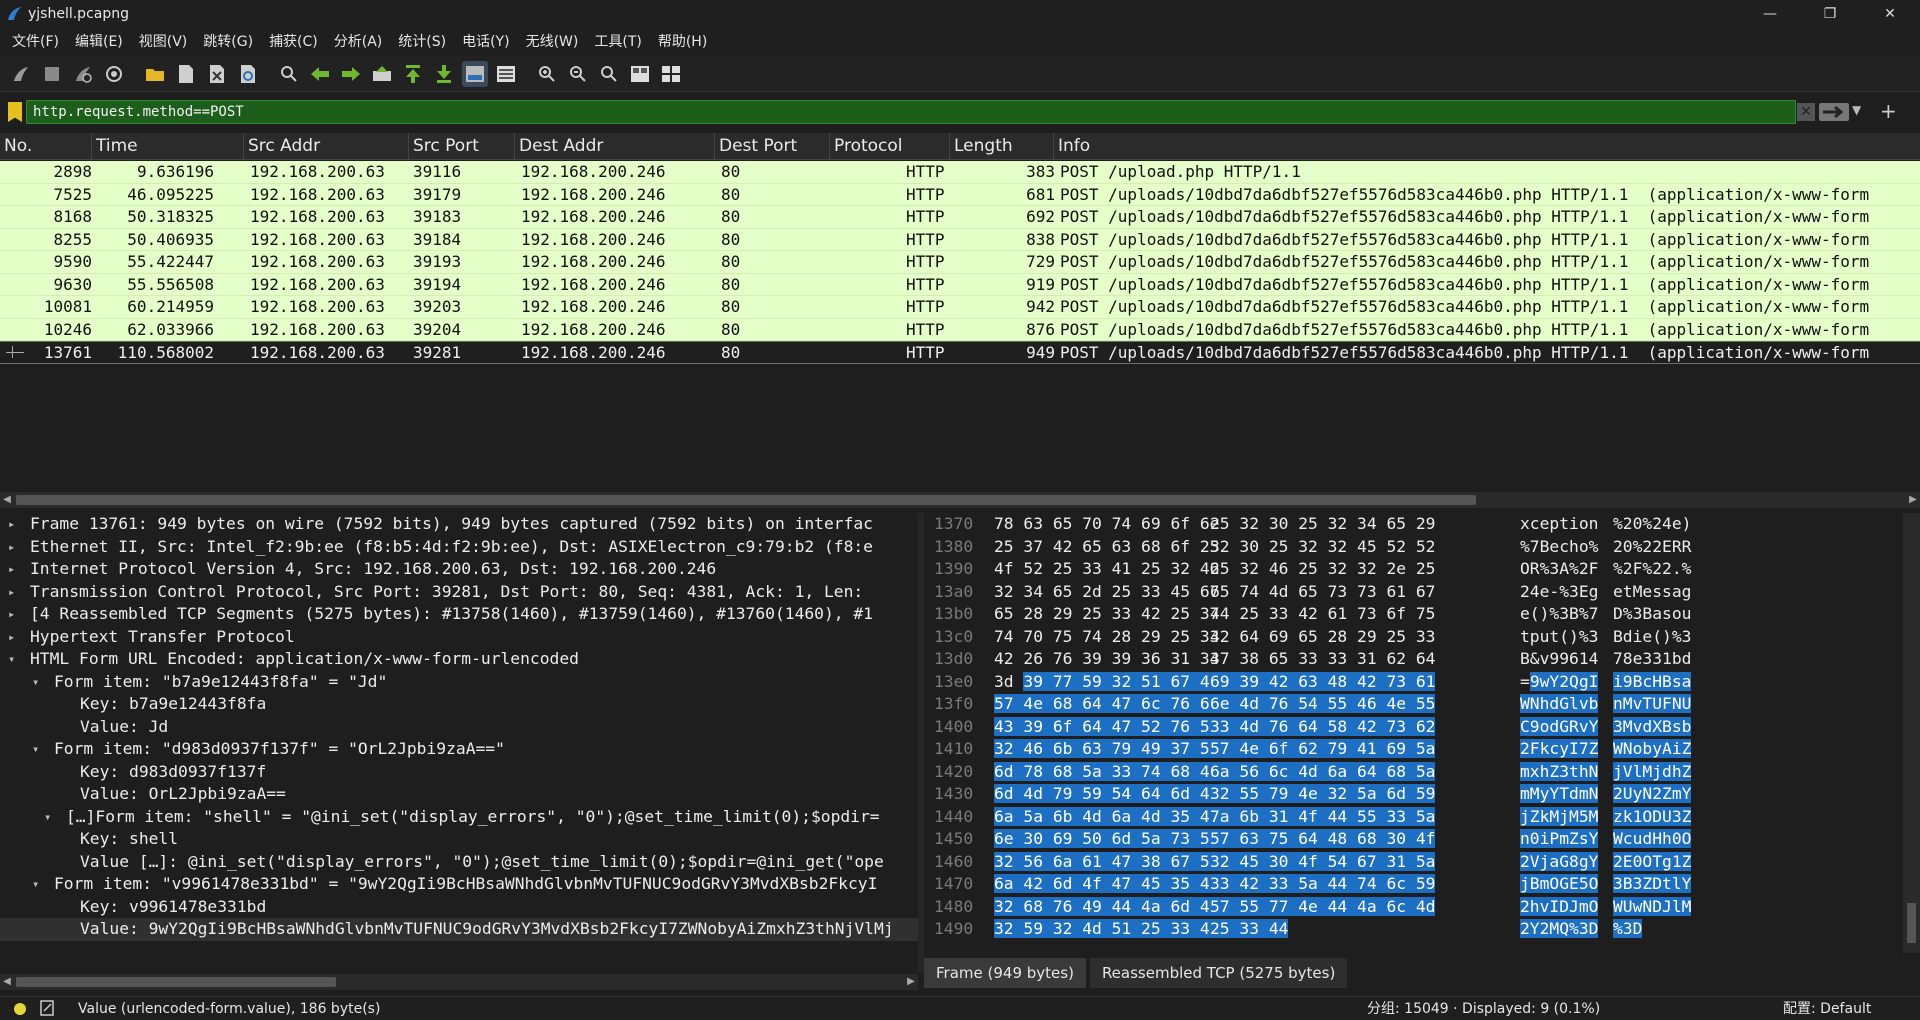 The width and height of the screenshot is (1920, 1020). What do you see at coordinates (47, 1008) in the screenshot?
I see `capture-comment-edit-icon` at bounding box center [47, 1008].